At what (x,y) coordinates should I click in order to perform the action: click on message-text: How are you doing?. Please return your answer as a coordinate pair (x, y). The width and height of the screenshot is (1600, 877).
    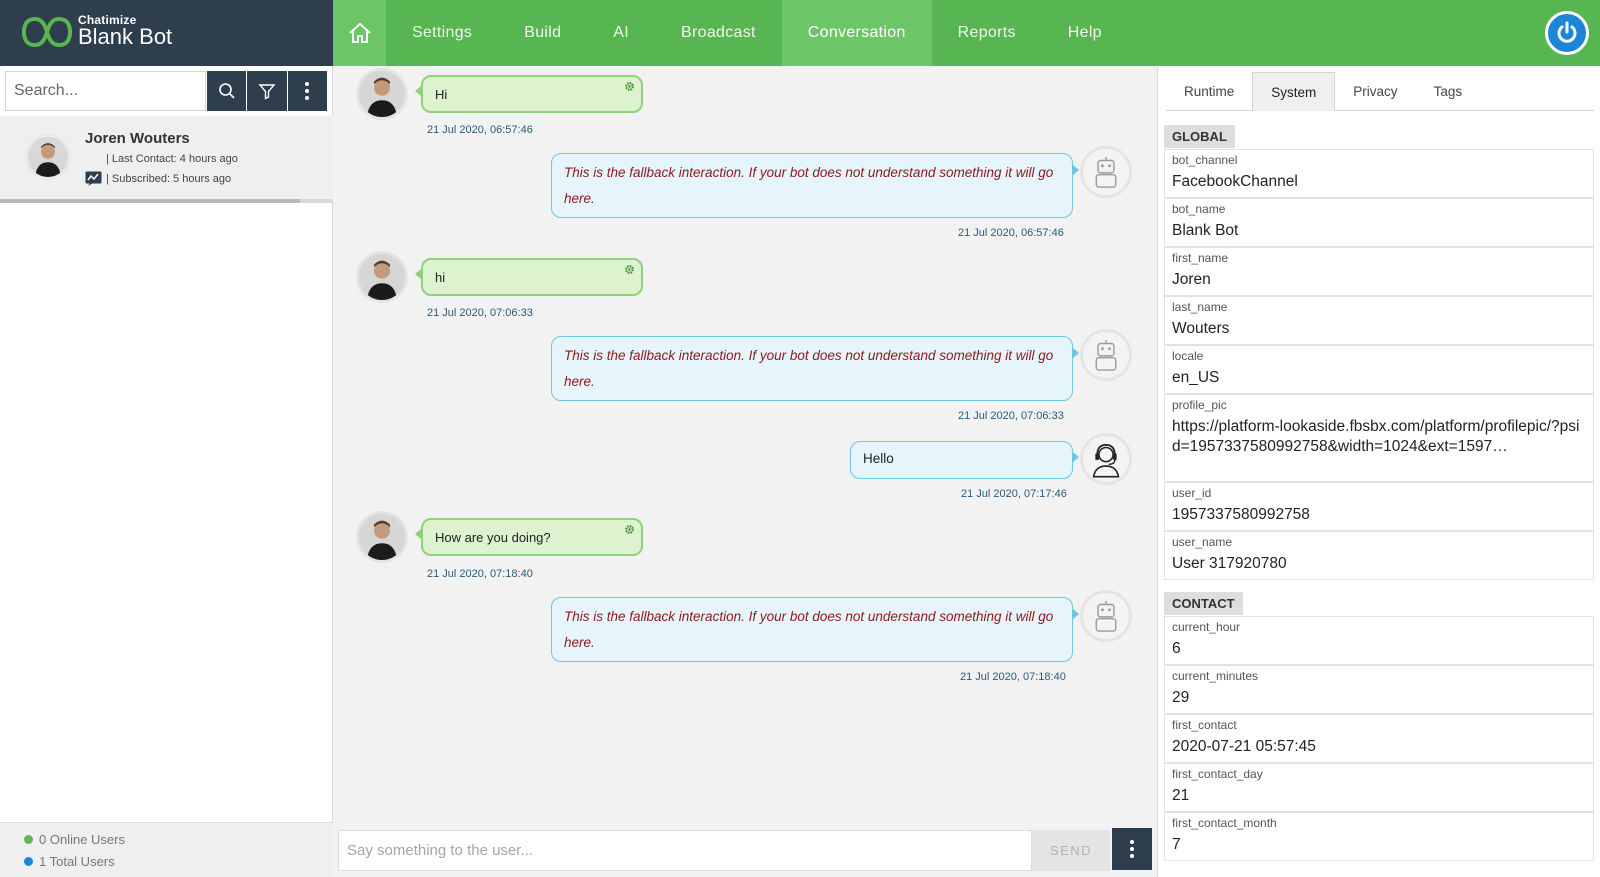
    Looking at the image, I should click on (493, 537).